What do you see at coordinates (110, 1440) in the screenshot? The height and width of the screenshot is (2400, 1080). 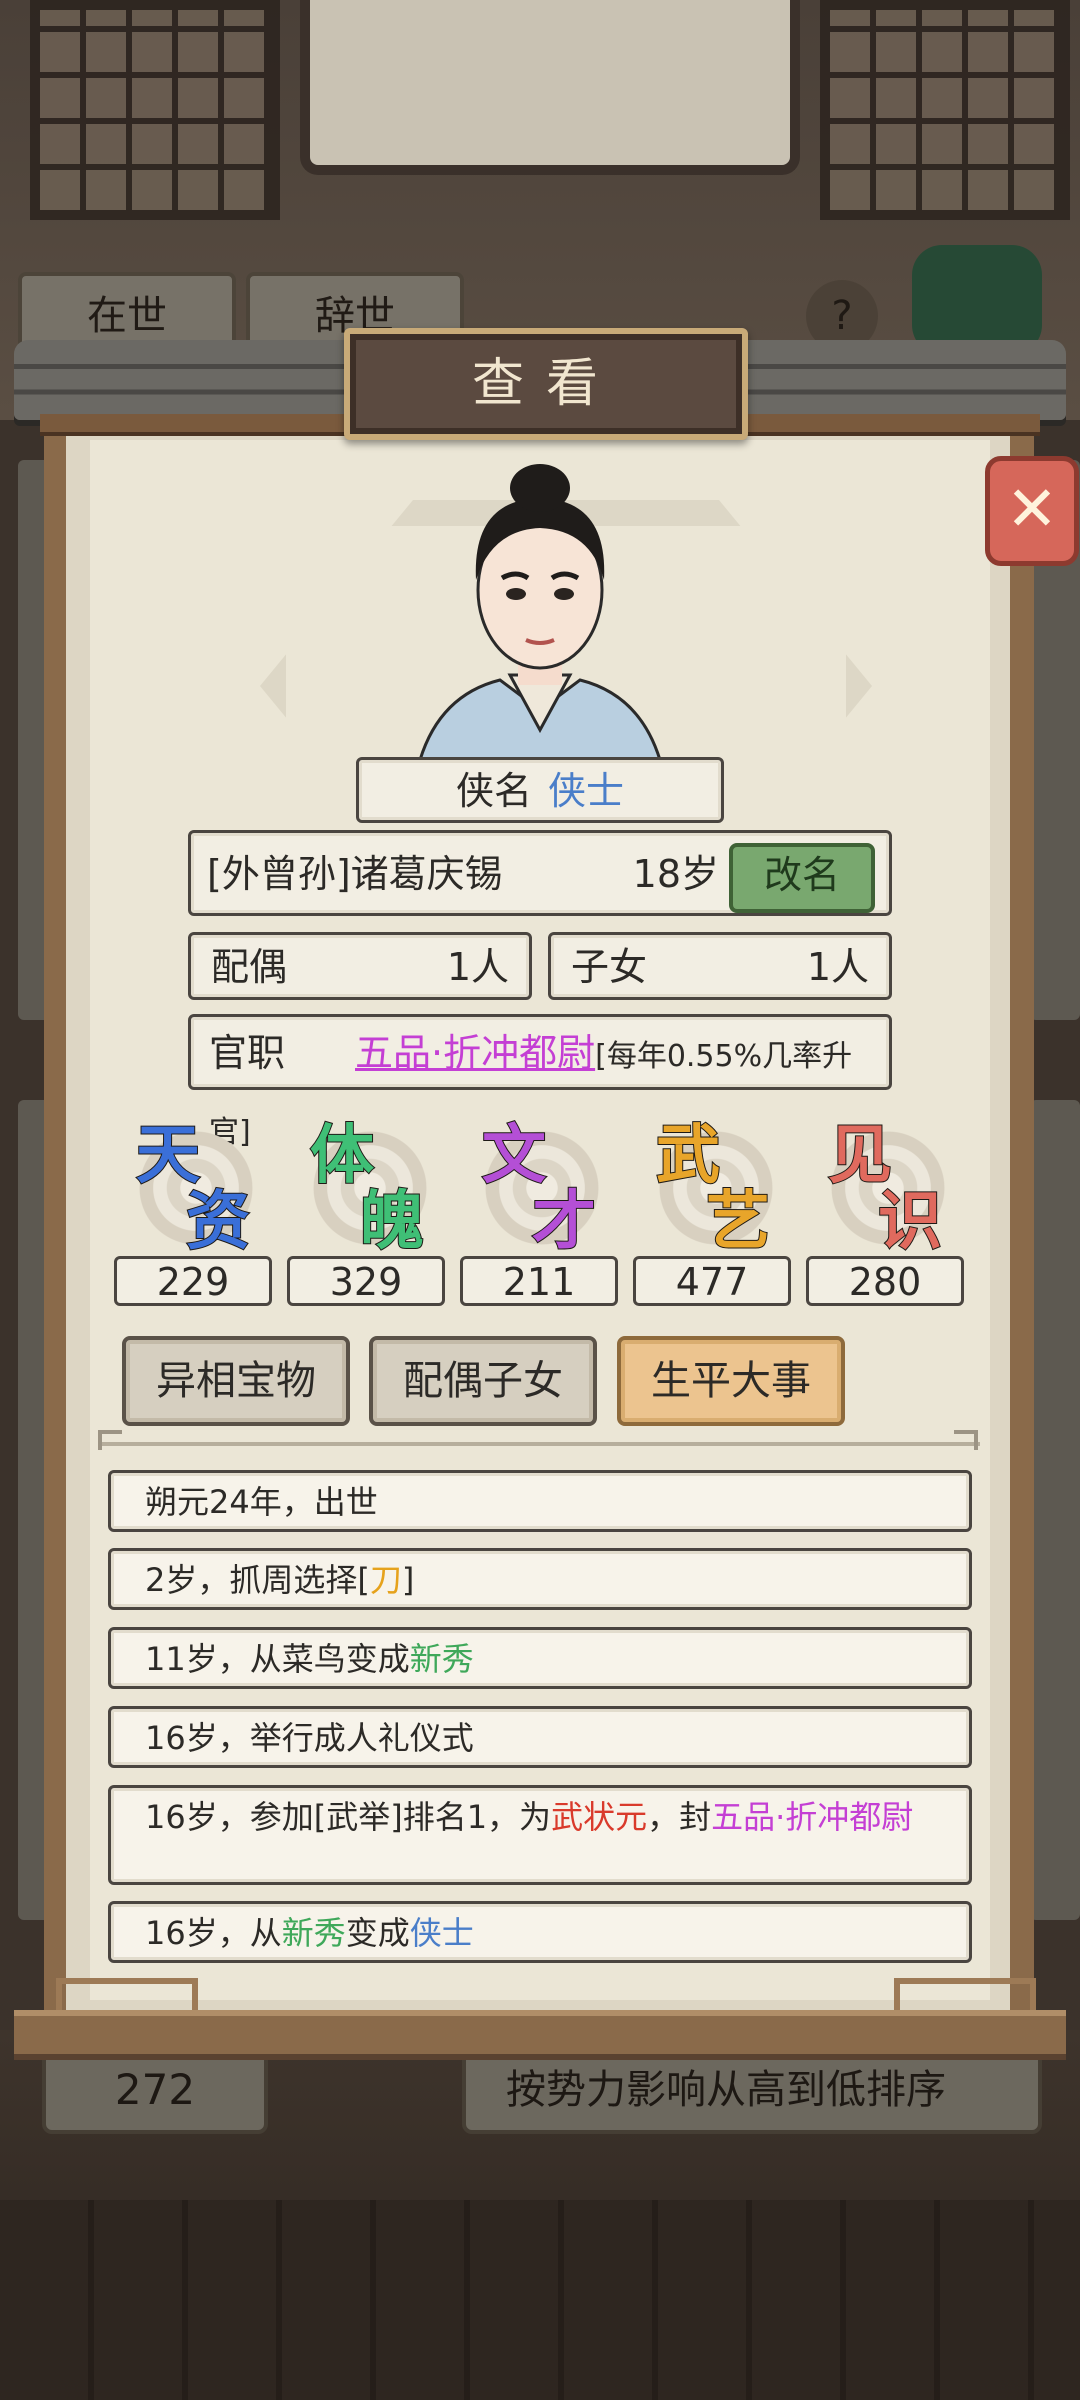 I see `divider-corner-left` at bounding box center [110, 1440].